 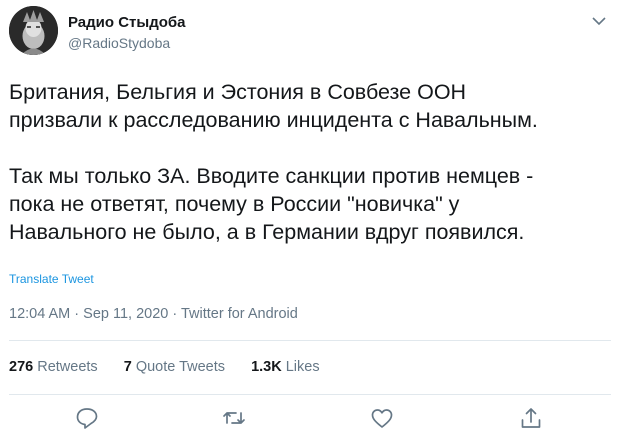 What do you see at coordinates (266, 367) in the screenshot?
I see `likes-count: 1.3K` at bounding box center [266, 367].